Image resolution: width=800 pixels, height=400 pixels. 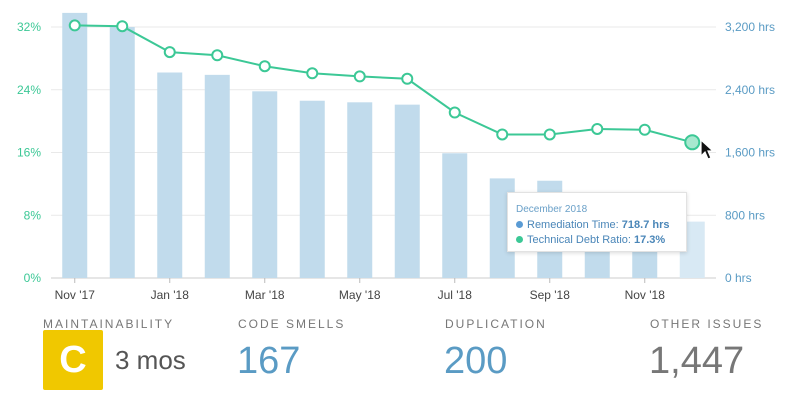 I want to click on tooltip-row-remediation: Remediation Time: 718.7 hrs, so click(x=597, y=225).